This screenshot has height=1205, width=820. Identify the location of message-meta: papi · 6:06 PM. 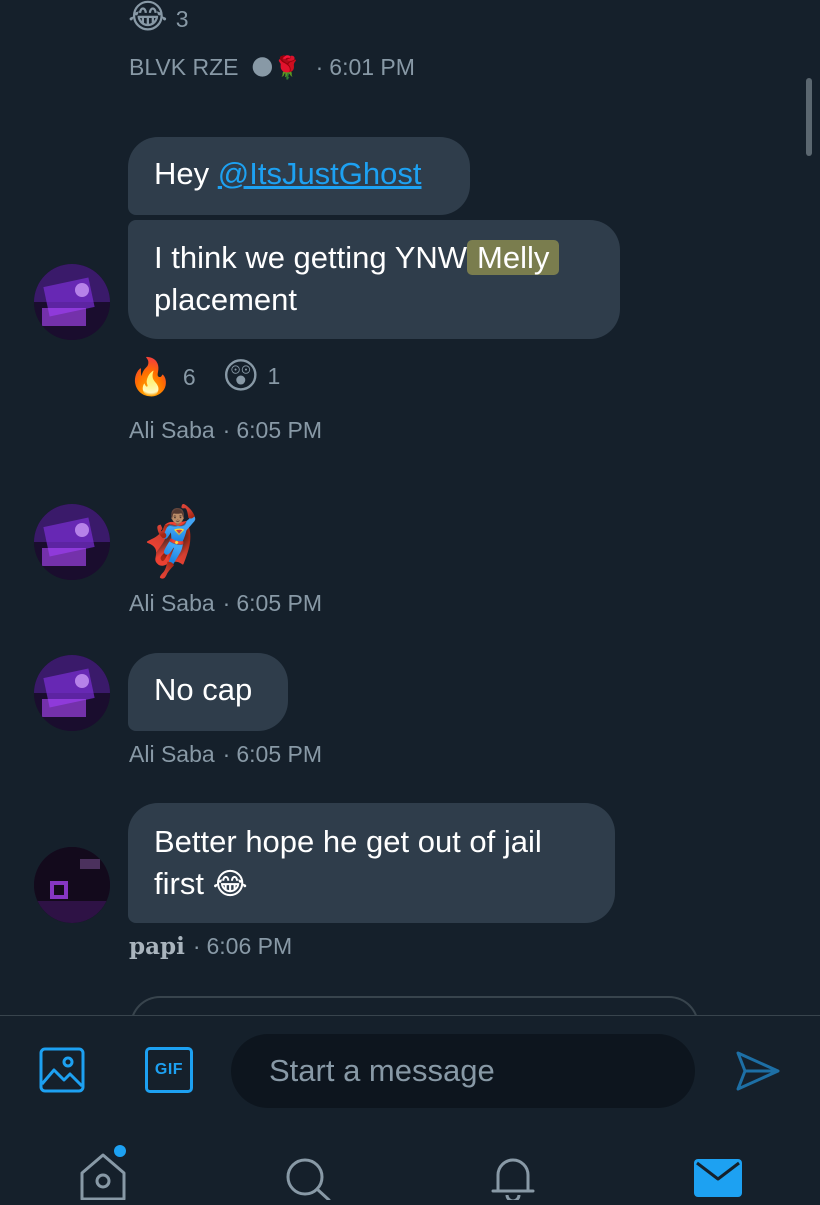
(210, 946).